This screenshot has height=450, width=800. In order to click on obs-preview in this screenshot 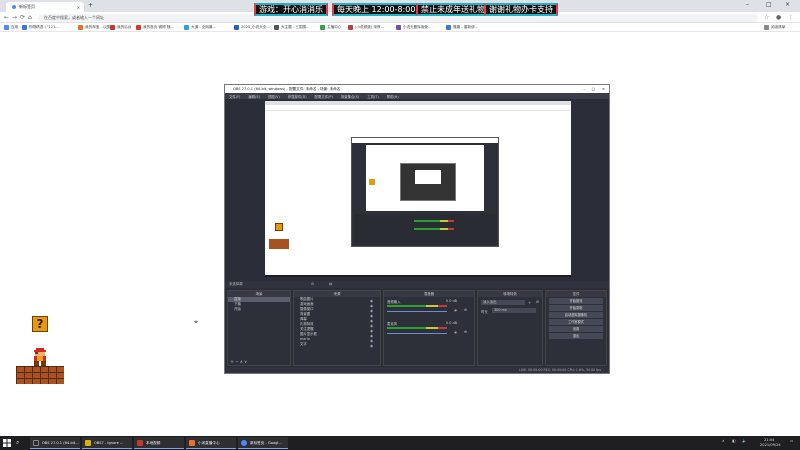, I will do `click(418, 189)`.